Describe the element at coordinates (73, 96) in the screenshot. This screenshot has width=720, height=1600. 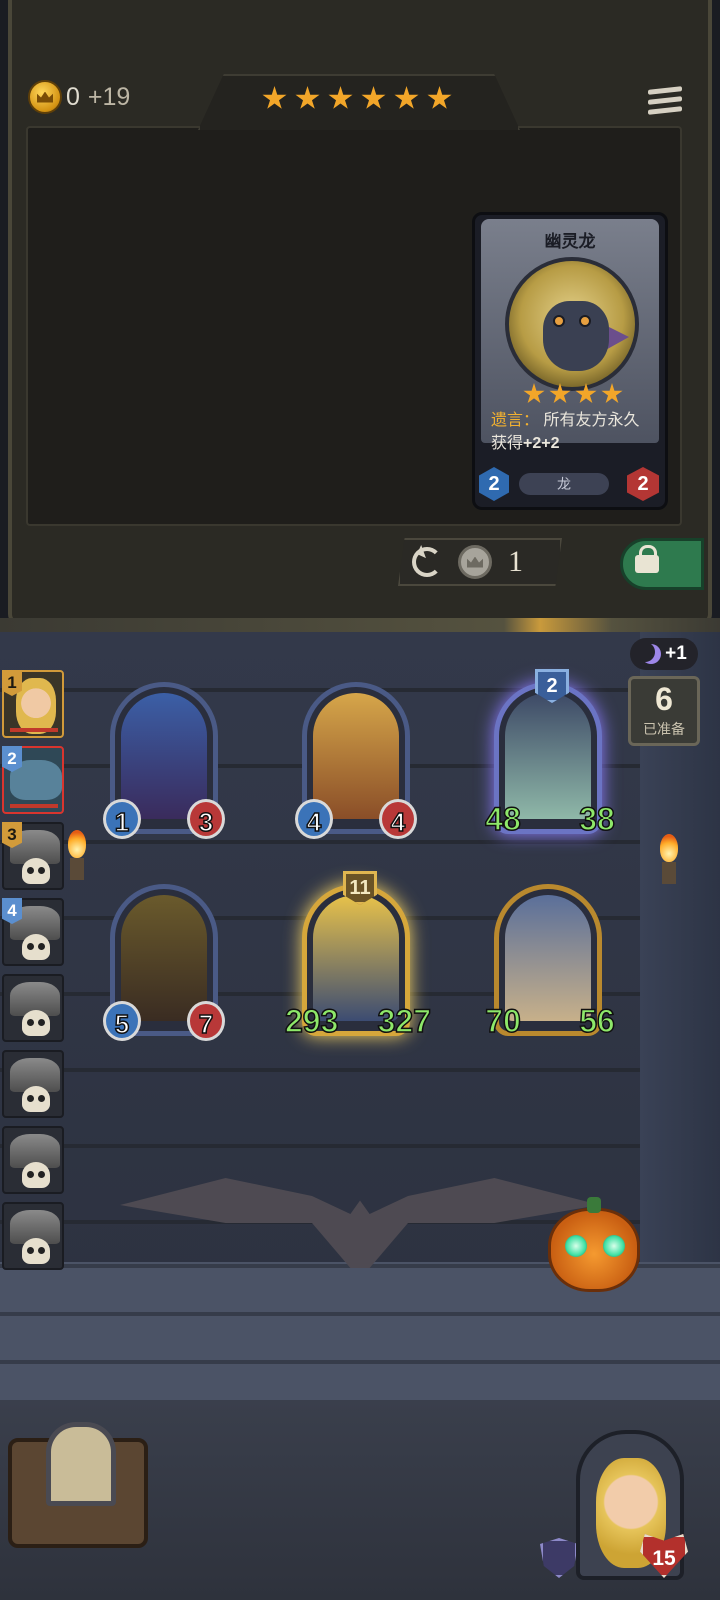
I see `gold-value: 0` at that location.